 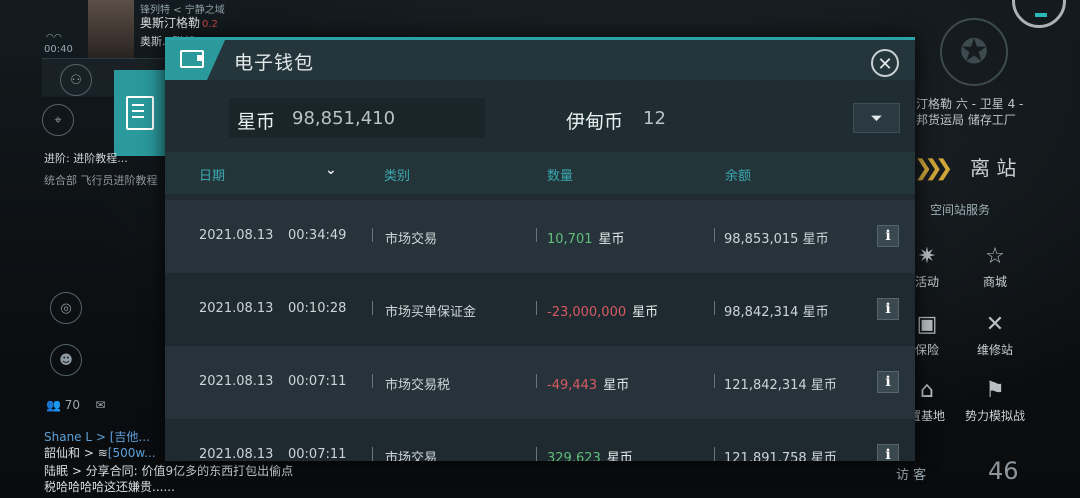 I want to click on filter-icon: ⏷, so click(x=876, y=118).